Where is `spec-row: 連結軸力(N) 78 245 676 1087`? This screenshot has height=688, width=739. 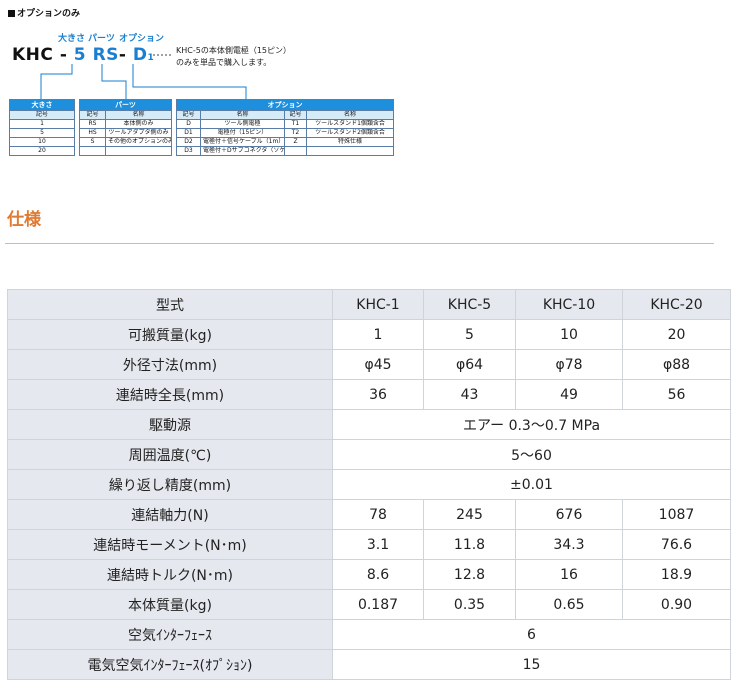 spec-row: 連結軸力(N) 78 245 676 1087 is located at coordinates (369, 514).